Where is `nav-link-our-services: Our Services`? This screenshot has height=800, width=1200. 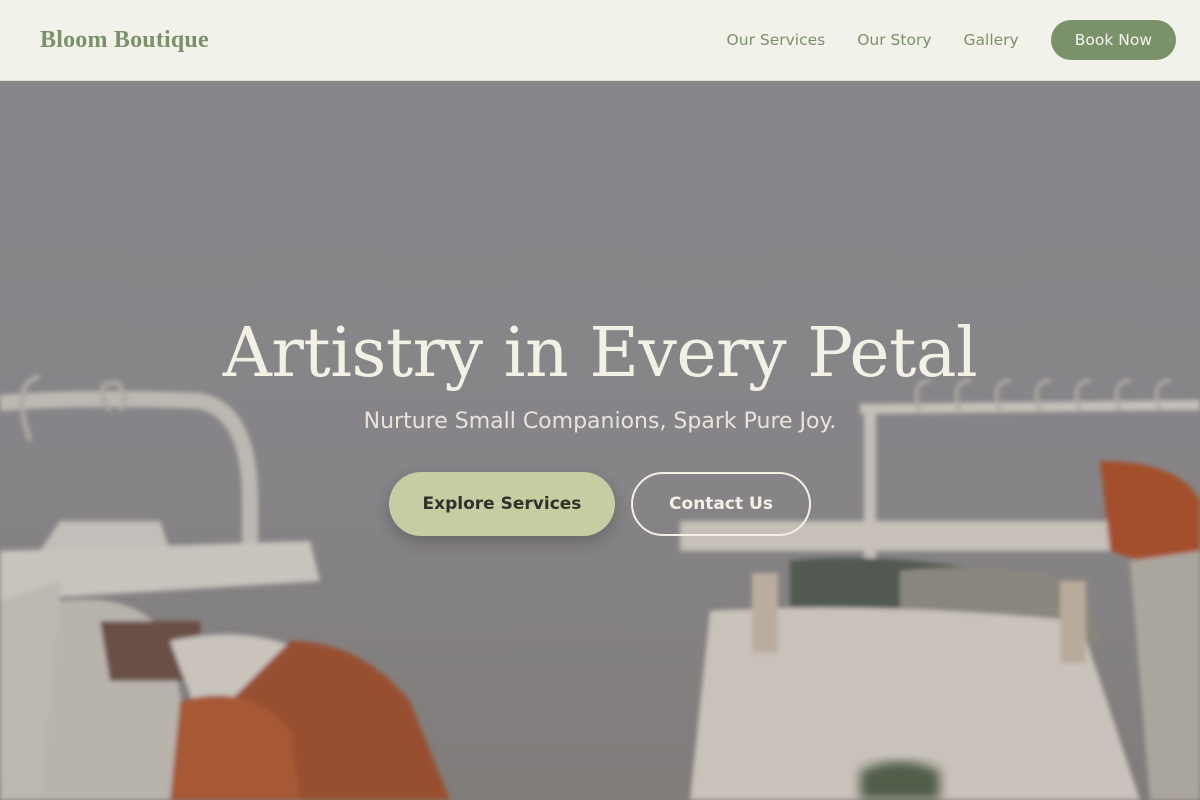
nav-link-our-services: Our Services is located at coordinates (776, 40).